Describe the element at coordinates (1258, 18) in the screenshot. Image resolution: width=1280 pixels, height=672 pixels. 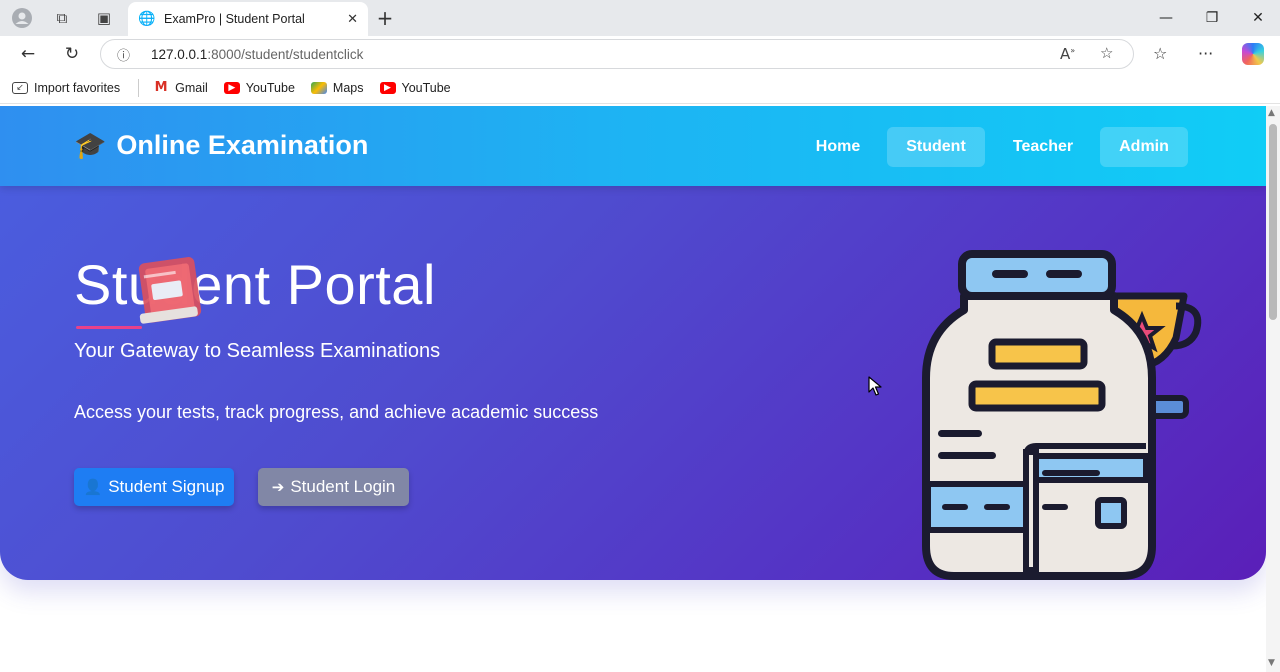
I see `close-window-icon: ✕` at that location.